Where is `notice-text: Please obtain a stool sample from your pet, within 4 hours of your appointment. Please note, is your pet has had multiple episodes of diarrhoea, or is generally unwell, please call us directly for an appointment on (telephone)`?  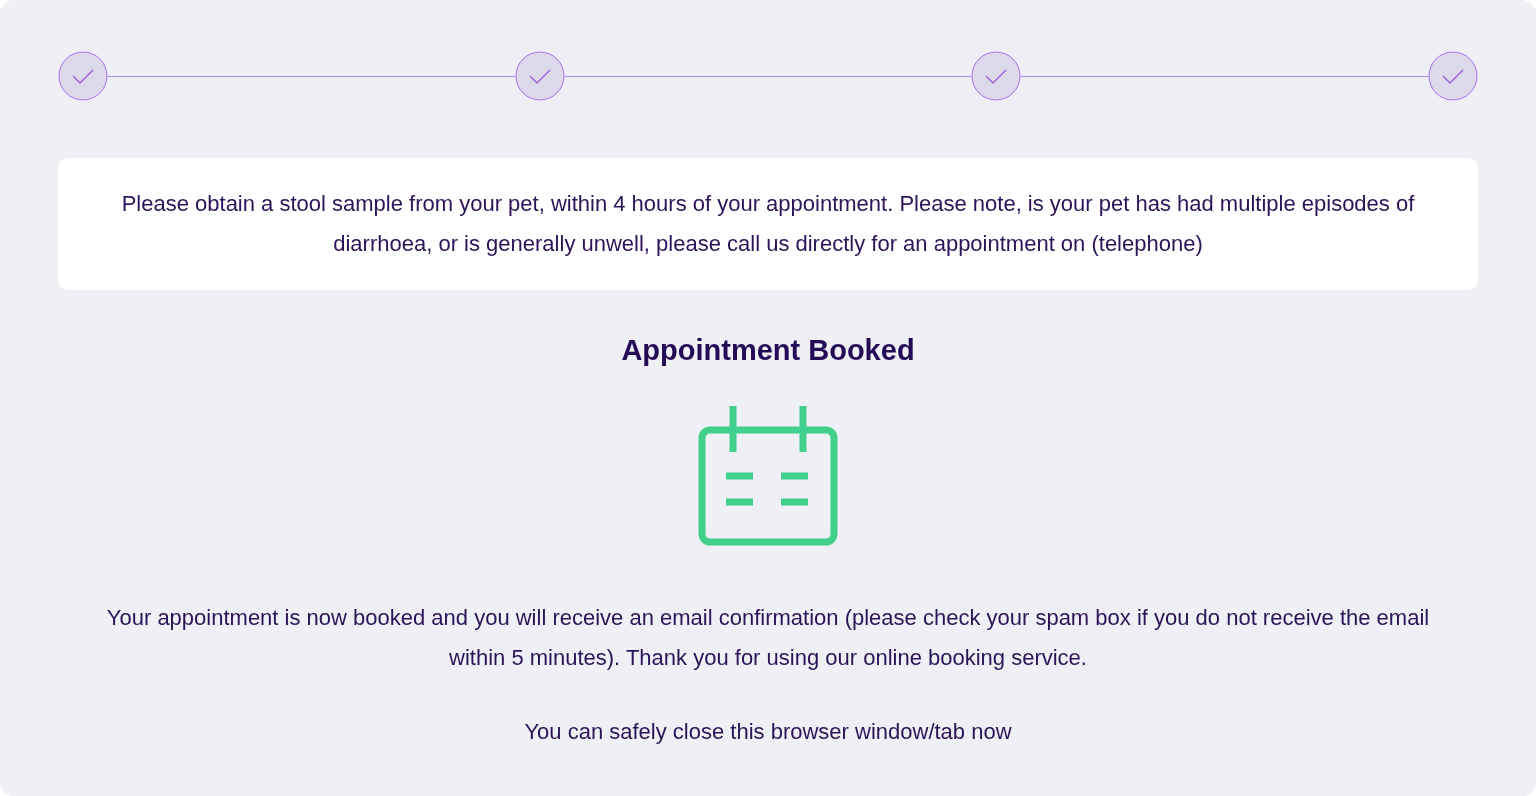 notice-text: Please obtain a stool sample from your pet, within 4 hours of your appointment. Please note, is your pet has had multiple episodes of diarrhoea, or is generally unwell, please call us directly for an appointment on (telephone) is located at coordinates (768, 224).